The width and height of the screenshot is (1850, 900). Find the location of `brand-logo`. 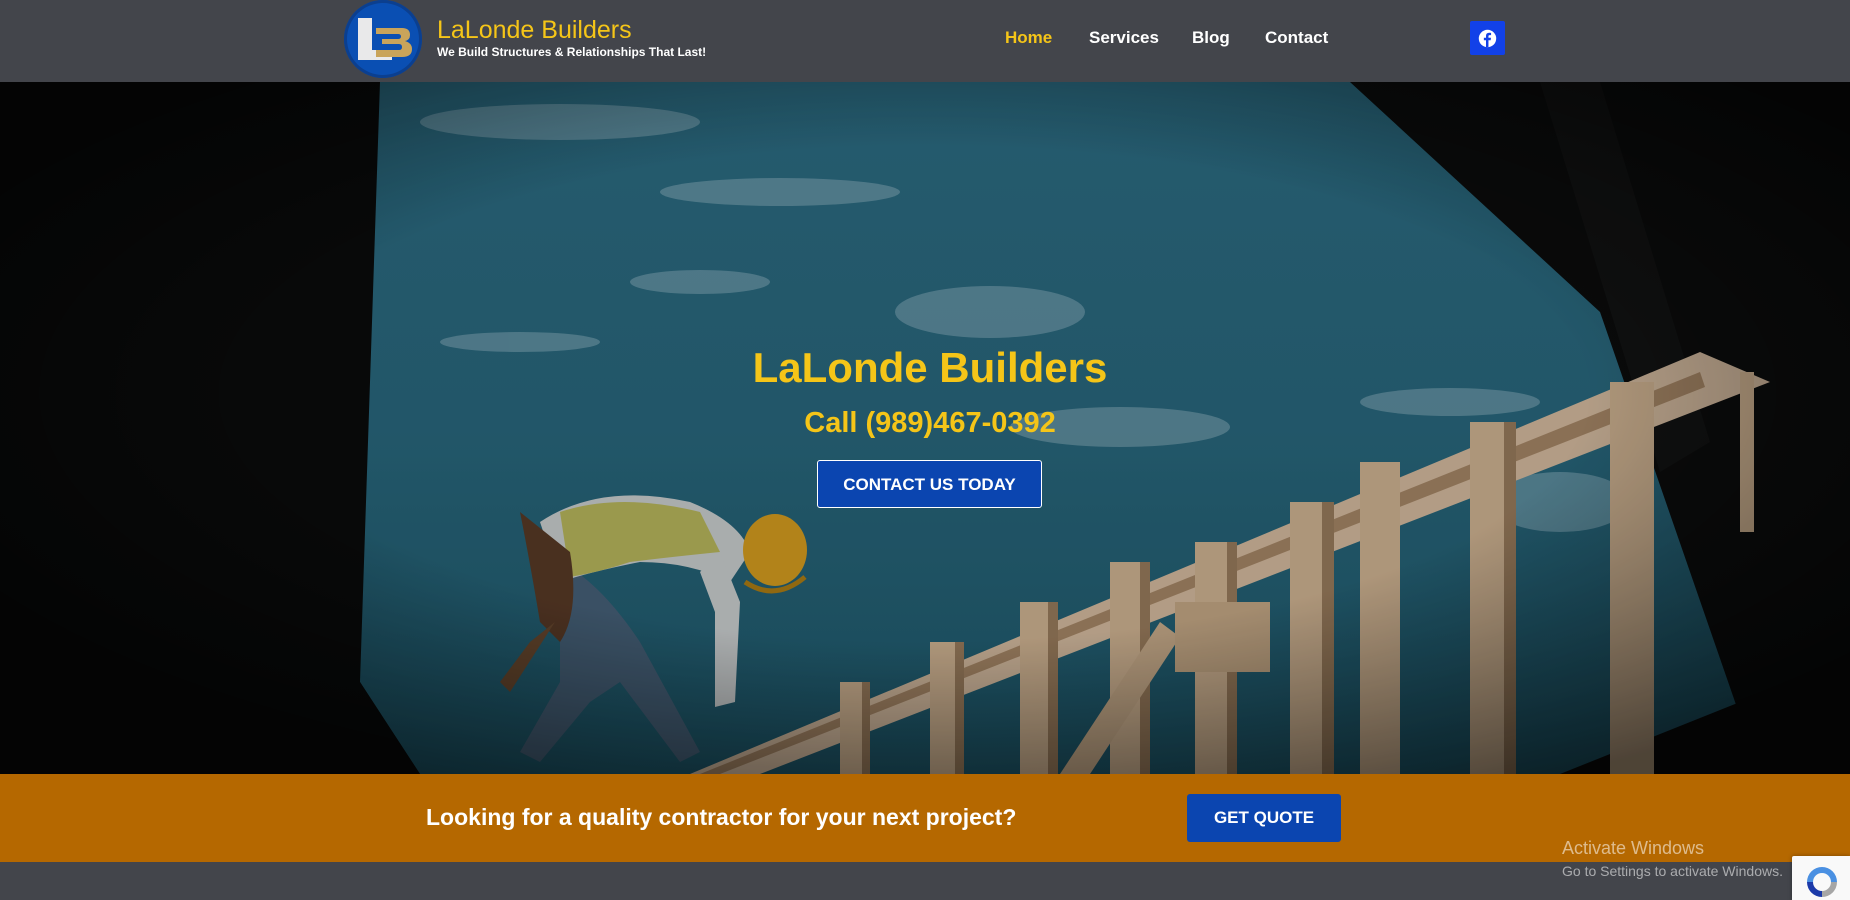

brand-logo is located at coordinates (383, 39).